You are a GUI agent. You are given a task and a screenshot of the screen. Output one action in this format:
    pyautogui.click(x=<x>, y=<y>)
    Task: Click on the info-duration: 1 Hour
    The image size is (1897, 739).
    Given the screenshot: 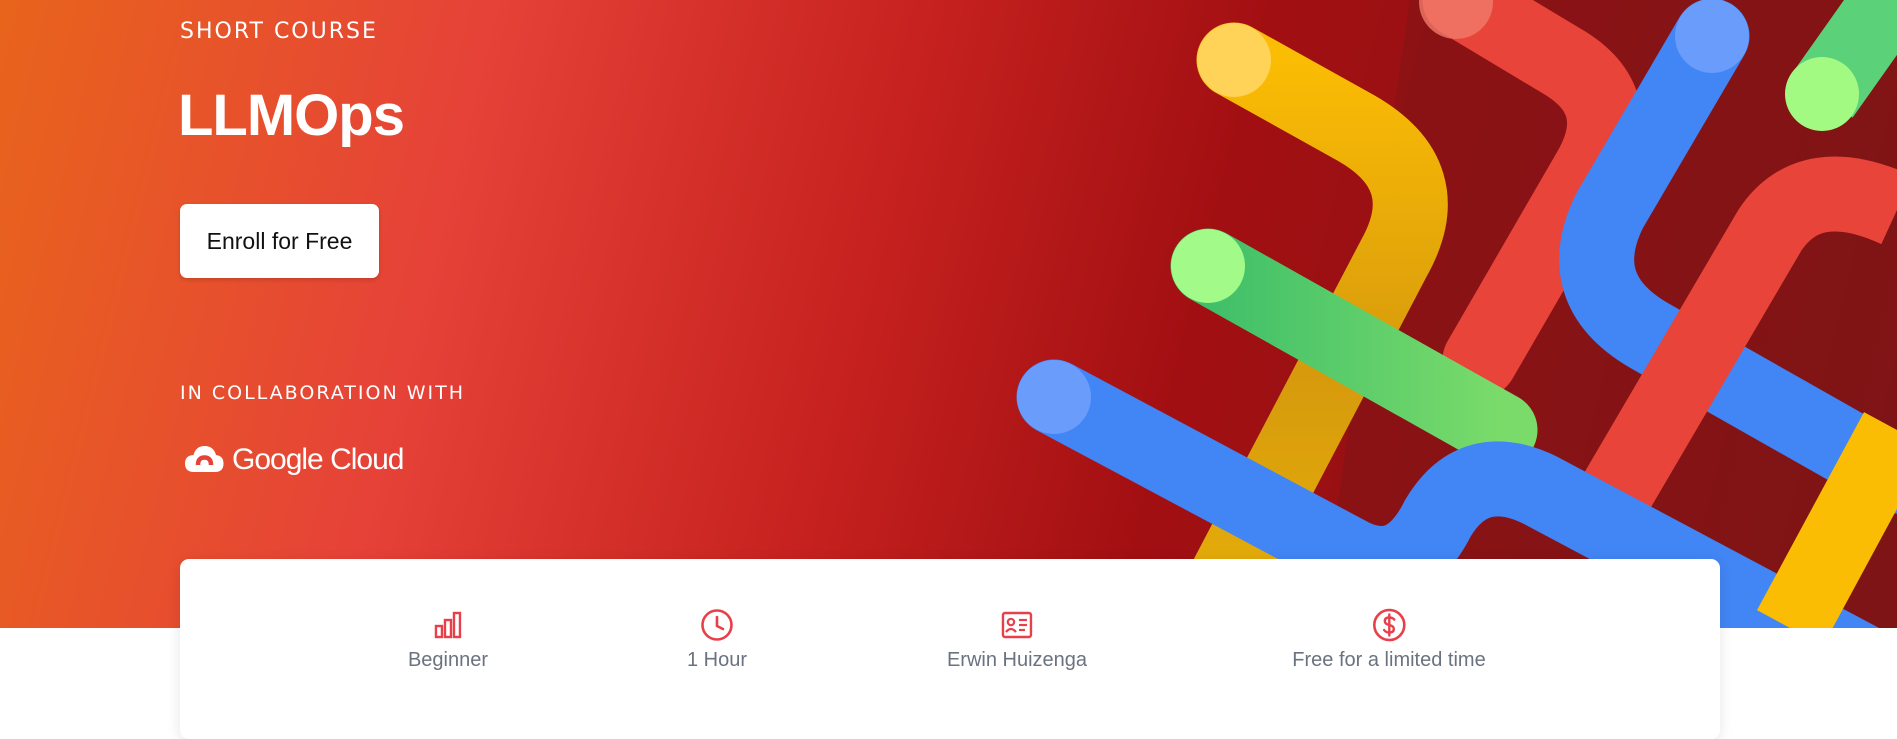 What is the action you would take?
    pyautogui.click(x=717, y=639)
    